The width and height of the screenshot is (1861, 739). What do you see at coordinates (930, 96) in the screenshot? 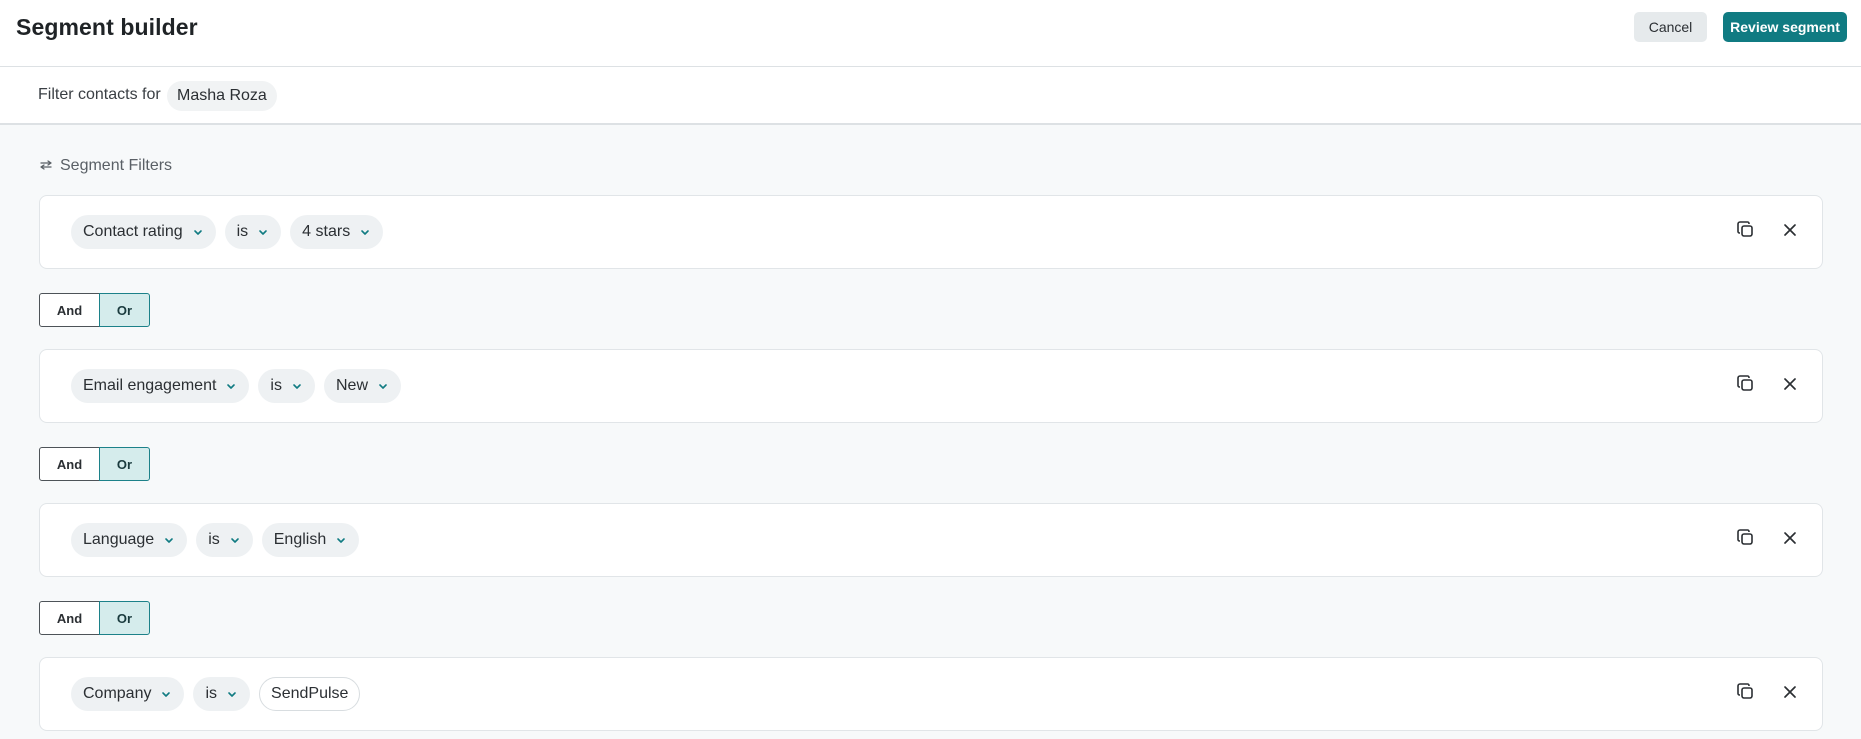
I see `context-bar: Filter contacts for Masha Roza` at bounding box center [930, 96].